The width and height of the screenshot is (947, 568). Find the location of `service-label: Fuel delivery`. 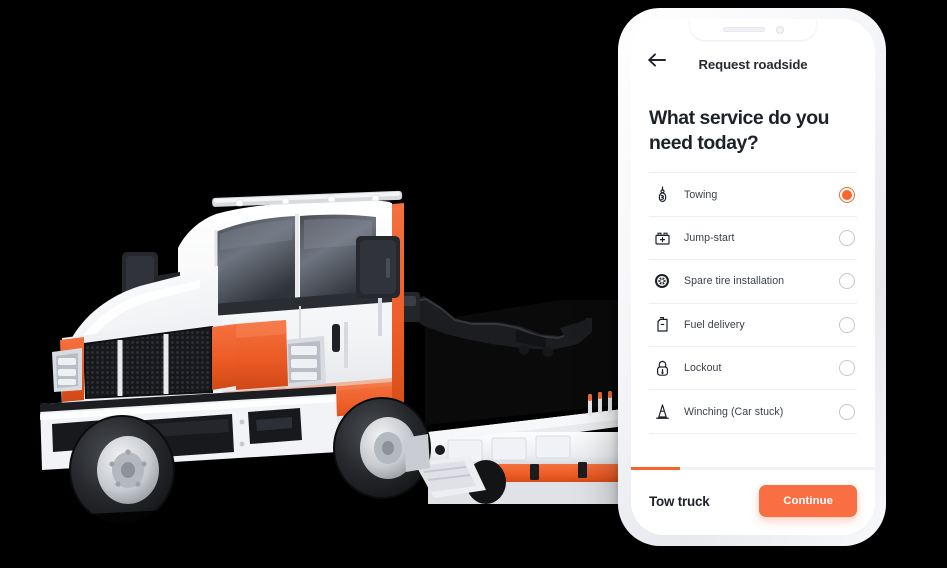

service-label: Fuel delivery is located at coordinates (714, 324).